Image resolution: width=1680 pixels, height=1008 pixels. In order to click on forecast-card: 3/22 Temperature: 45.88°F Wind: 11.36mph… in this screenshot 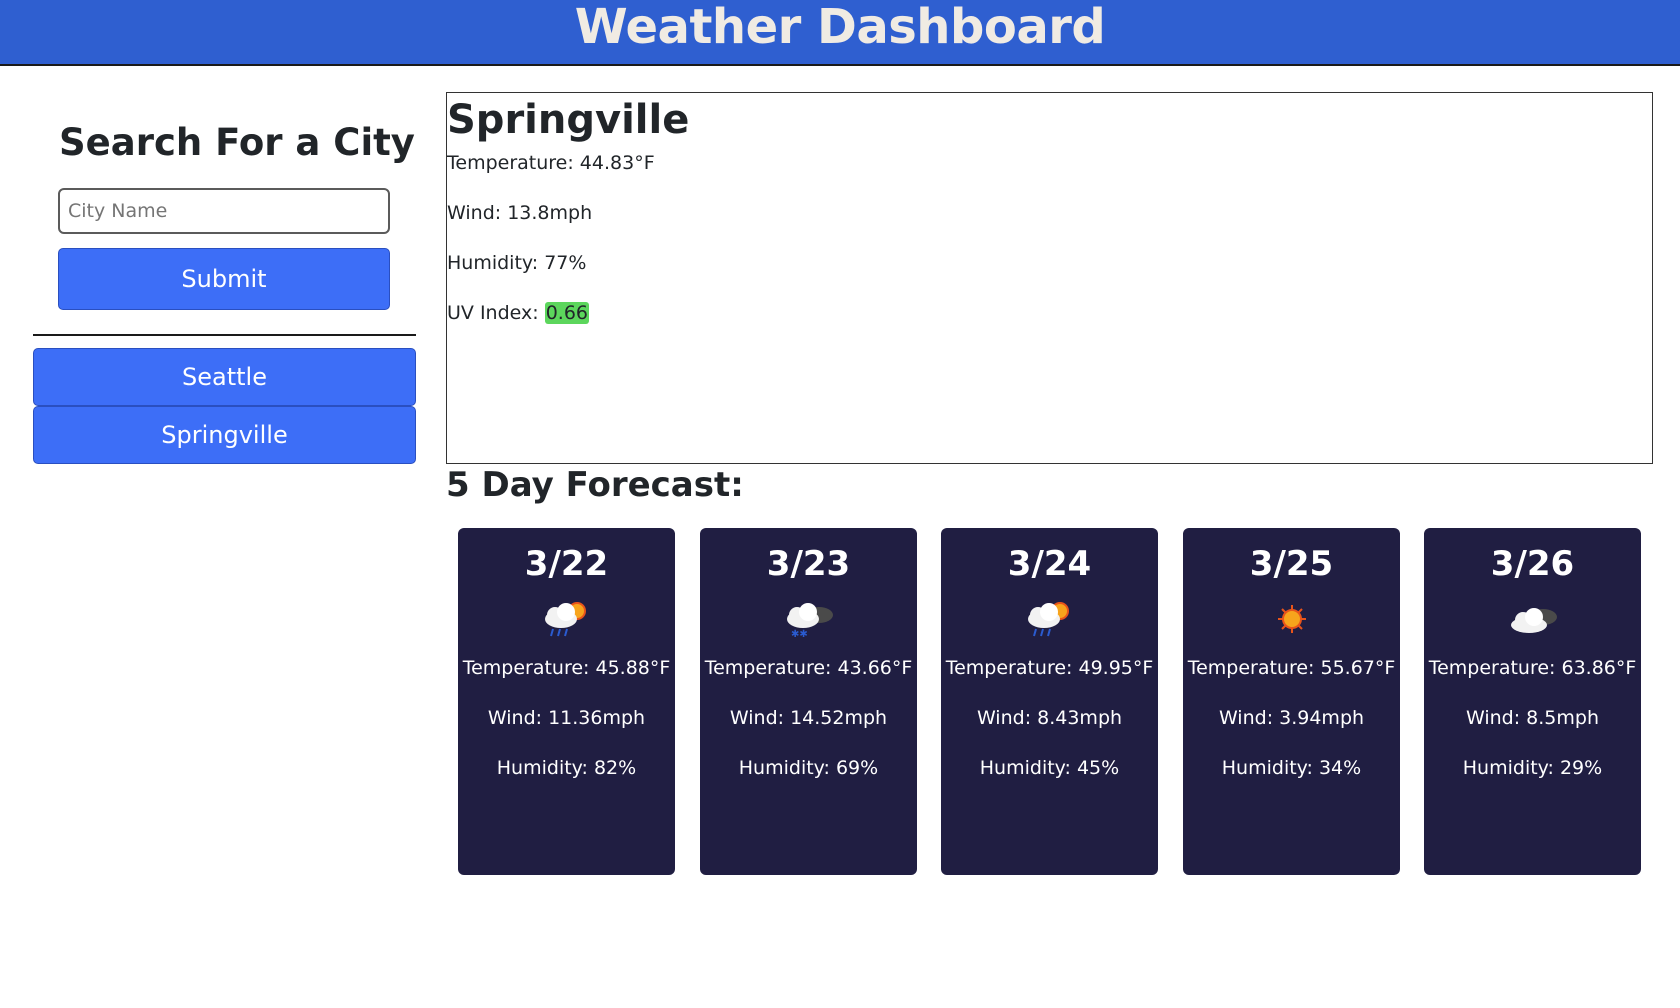, I will do `click(566, 701)`.